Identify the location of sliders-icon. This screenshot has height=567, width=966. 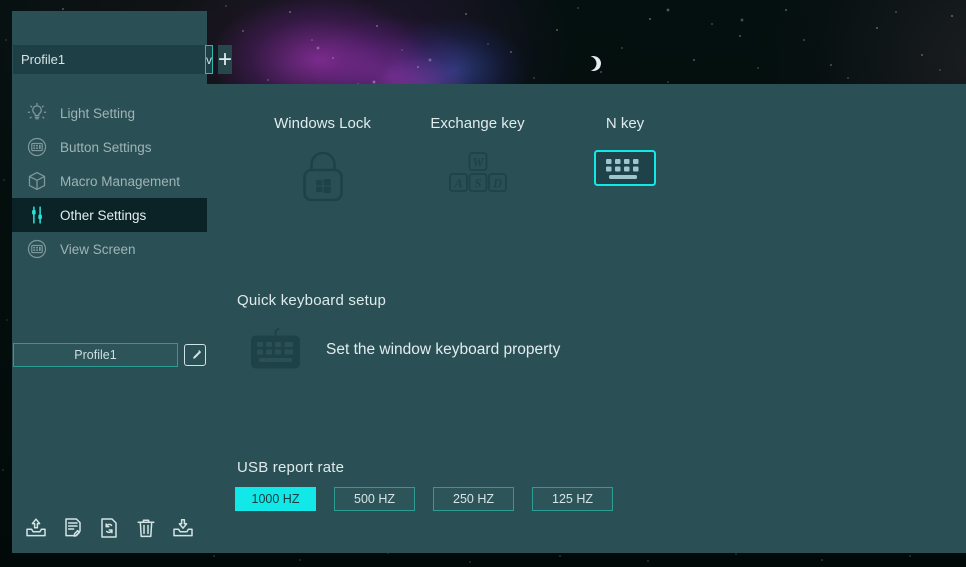
(37, 215).